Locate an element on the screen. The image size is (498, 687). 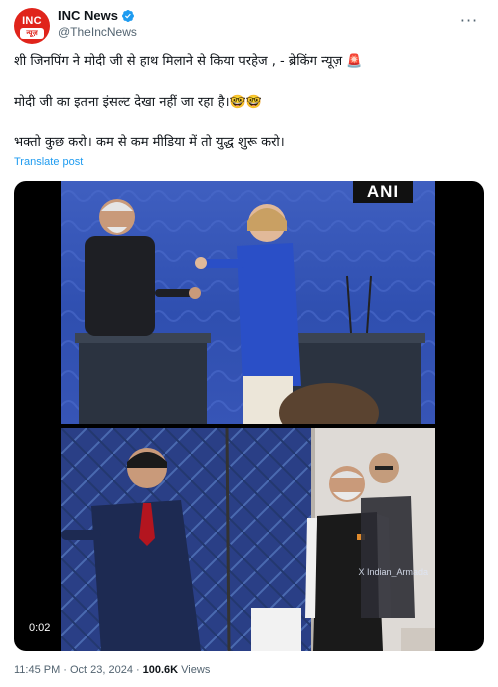
tweet-date: Oct 23, 2024 is located at coordinates (101, 670).